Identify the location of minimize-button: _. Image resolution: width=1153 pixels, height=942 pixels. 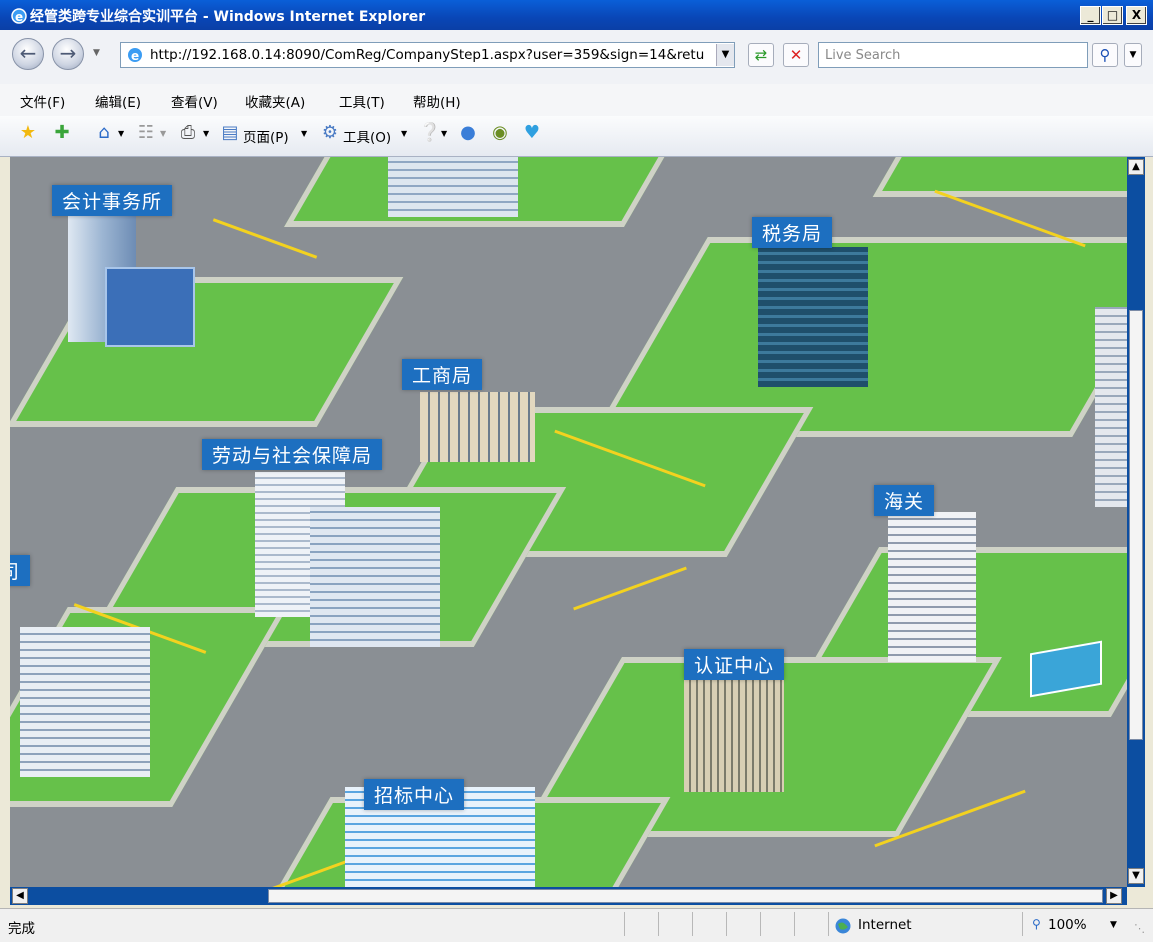
(1090, 15).